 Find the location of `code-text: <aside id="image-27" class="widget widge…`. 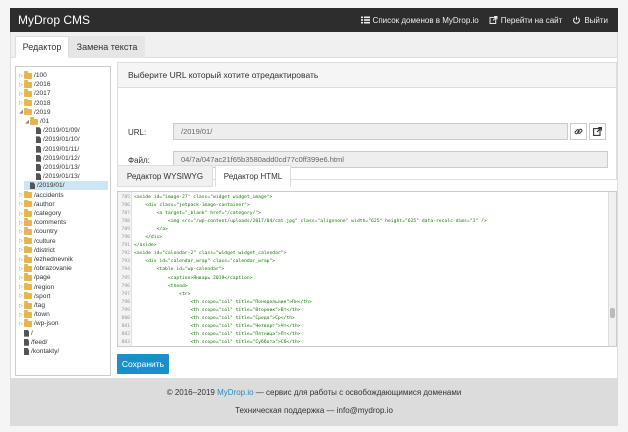

code-text: <aside id="image-27" class="widget widge… is located at coordinates (203, 197).